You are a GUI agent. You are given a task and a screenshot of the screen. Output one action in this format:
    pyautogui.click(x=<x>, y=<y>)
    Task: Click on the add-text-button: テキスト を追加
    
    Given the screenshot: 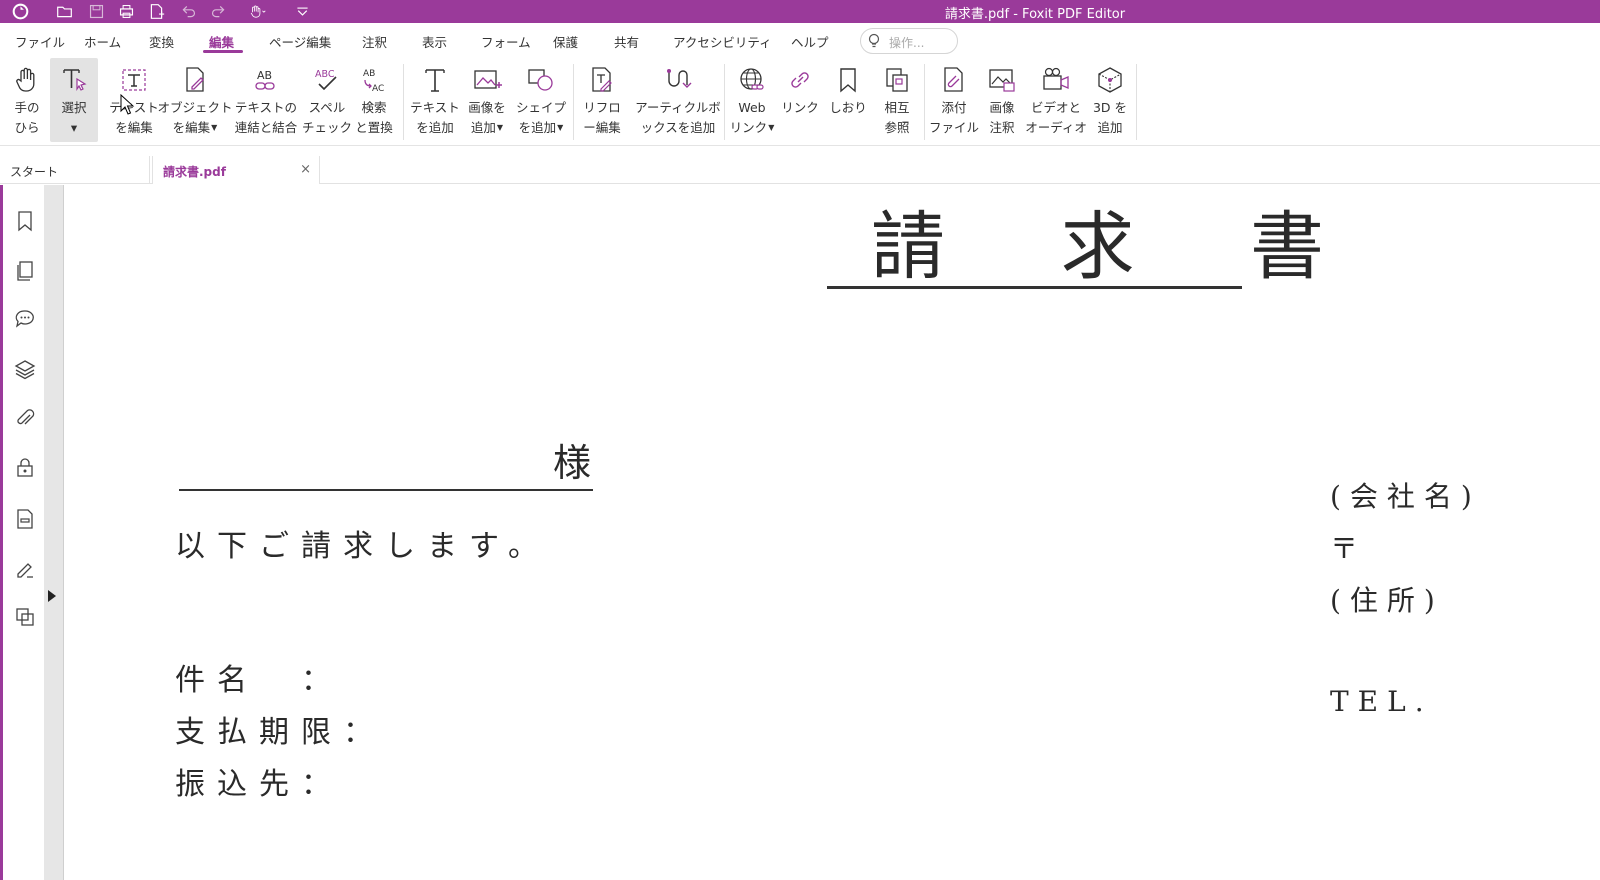 What is the action you would take?
    pyautogui.click(x=435, y=100)
    